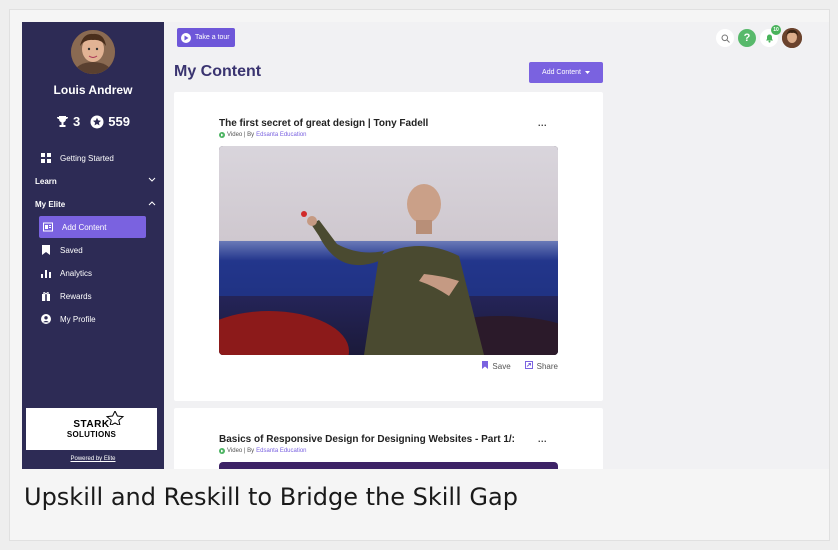 Image resolution: width=838 pixels, height=550 pixels. Describe the element at coordinates (48, 227) in the screenshot. I see `add-content-icon` at that location.